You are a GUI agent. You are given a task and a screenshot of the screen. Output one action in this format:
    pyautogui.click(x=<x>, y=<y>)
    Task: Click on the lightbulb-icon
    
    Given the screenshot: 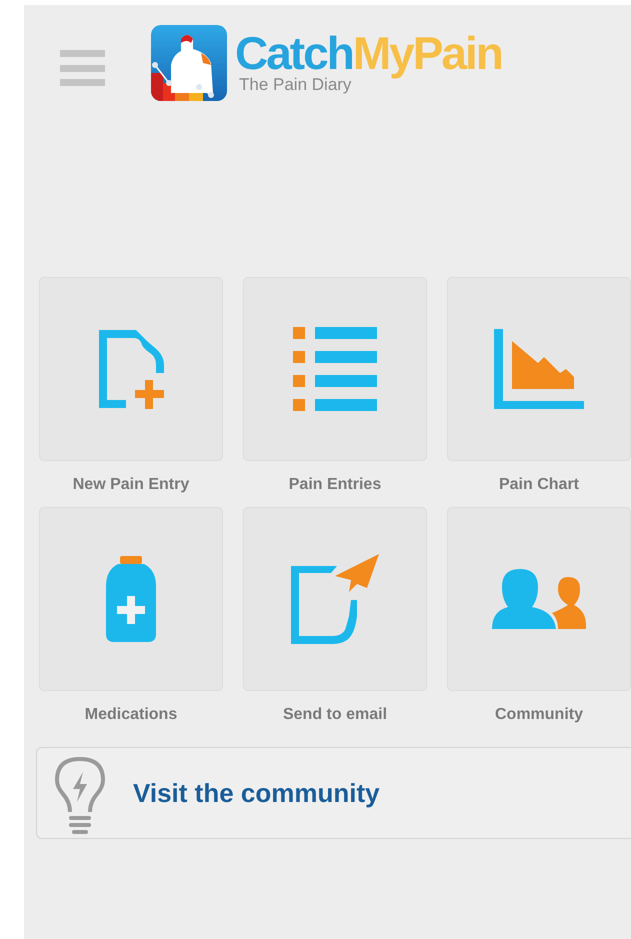 What is the action you would take?
    pyautogui.click(x=80, y=796)
    